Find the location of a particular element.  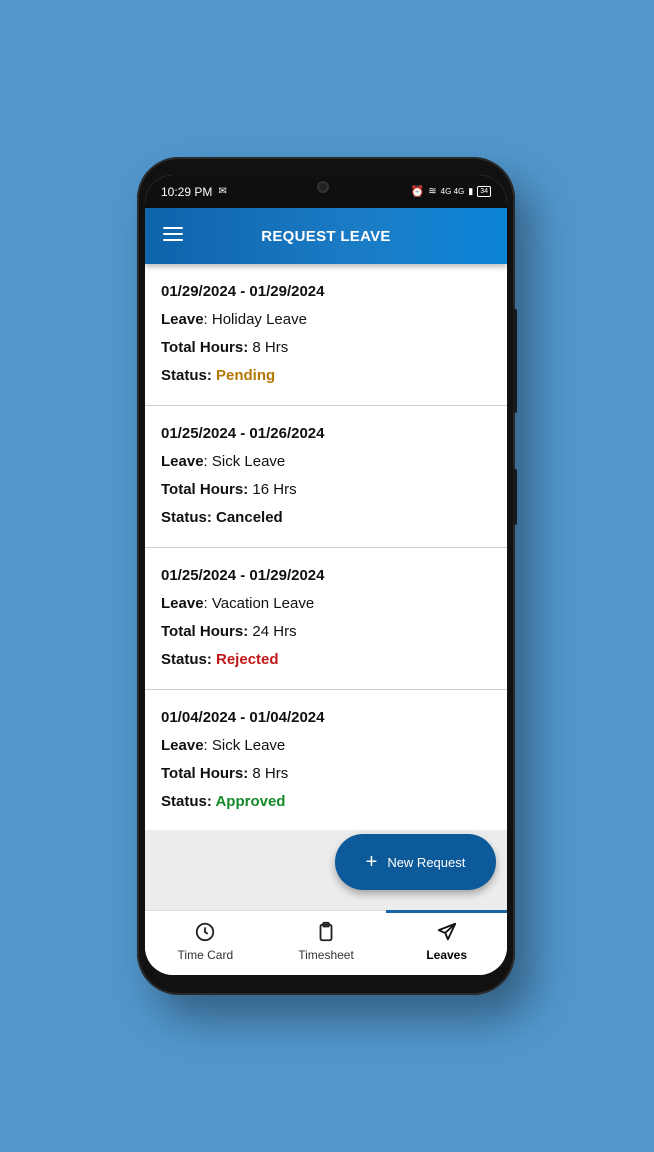

total-hours-value: 24 Hrs is located at coordinates (272, 631).